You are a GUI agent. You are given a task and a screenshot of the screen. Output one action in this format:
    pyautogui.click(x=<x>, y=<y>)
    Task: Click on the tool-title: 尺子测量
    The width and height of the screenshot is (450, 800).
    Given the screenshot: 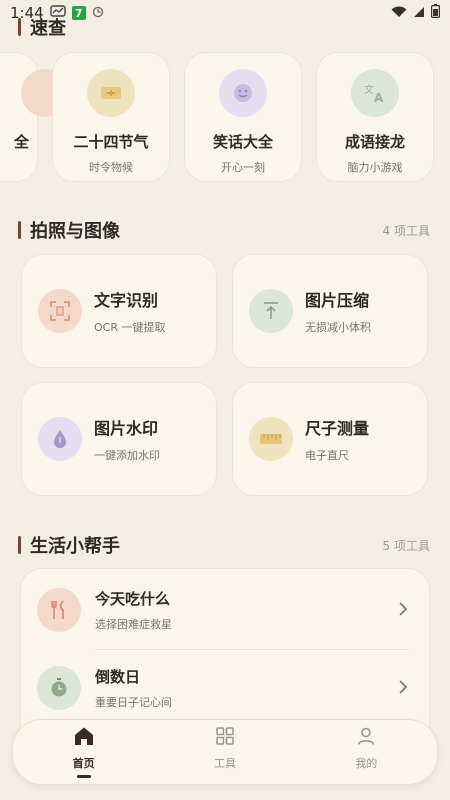 What is the action you would take?
    pyautogui.click(x=337, y=428)
    